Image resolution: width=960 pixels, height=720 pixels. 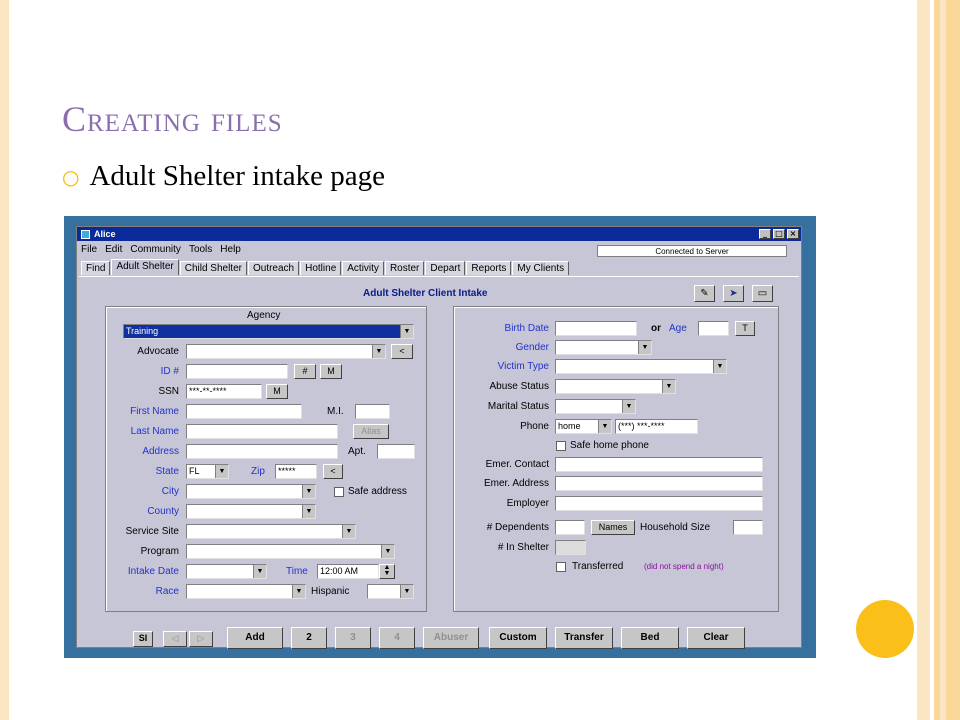 What do you see at coordinates (154, 411) in the screenshot?
I see `first-name-label: First Name` at bounding box center [154, 411].